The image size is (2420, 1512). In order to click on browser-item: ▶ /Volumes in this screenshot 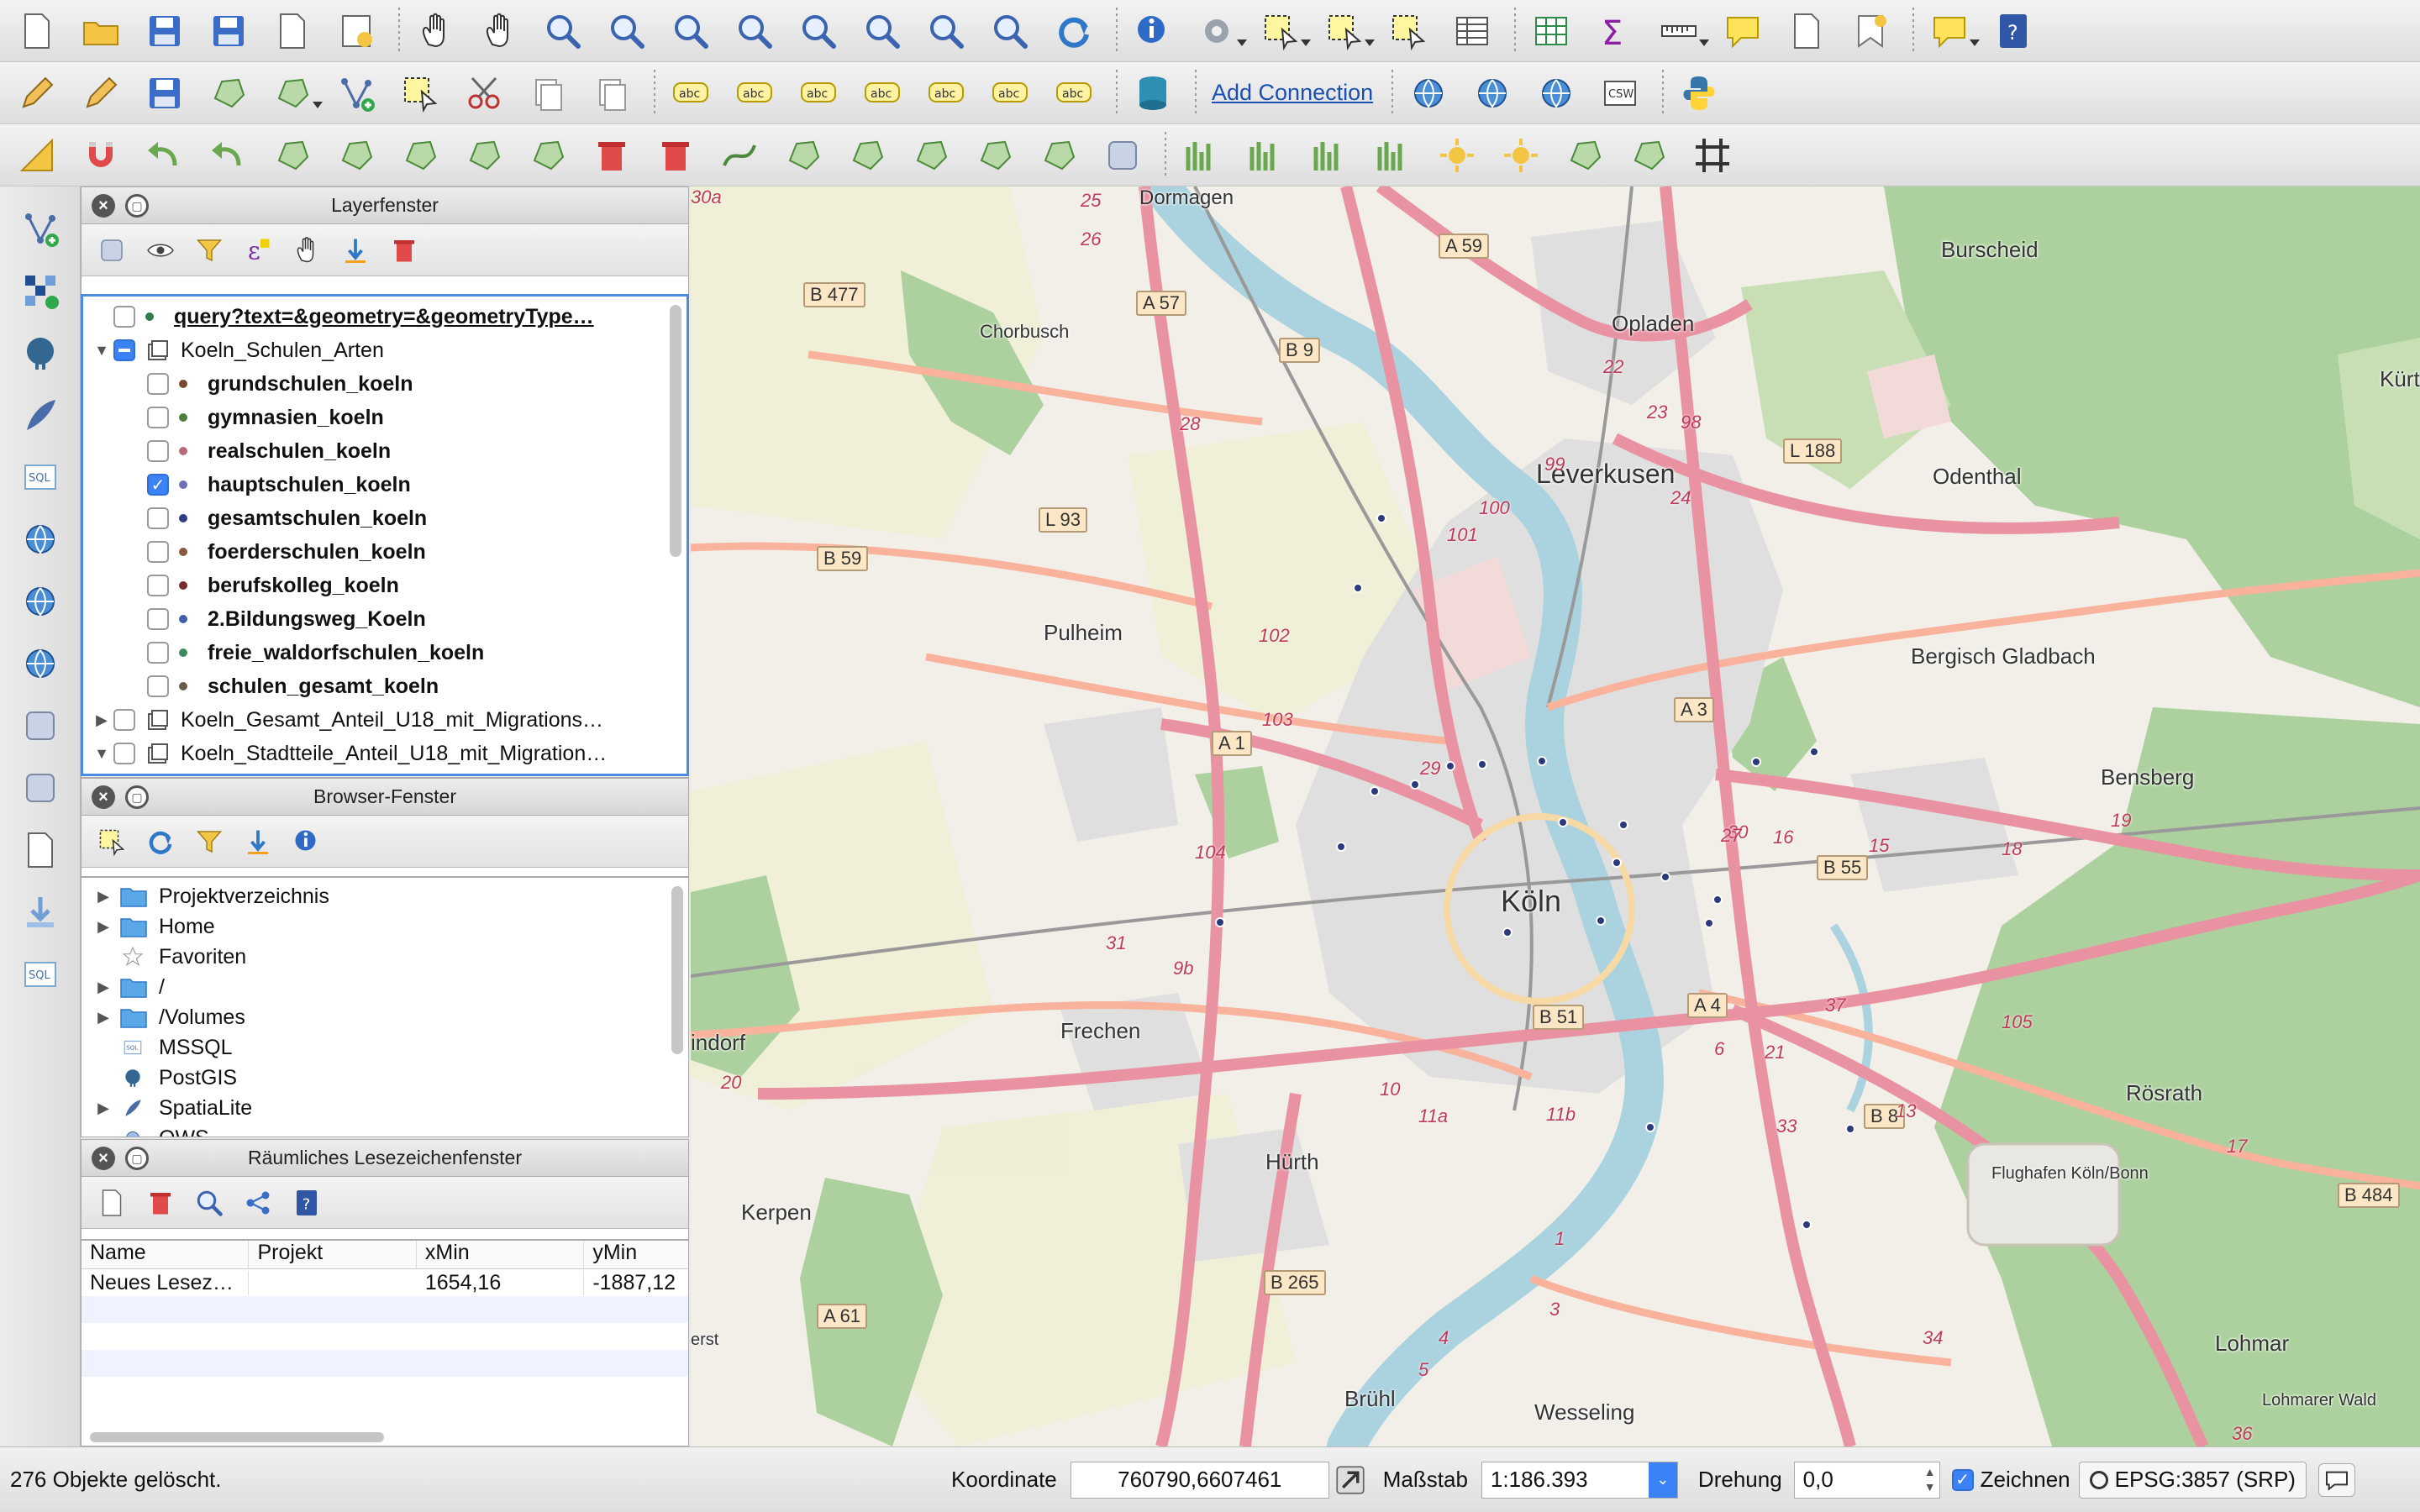, I will do `click(385, 1017)`.